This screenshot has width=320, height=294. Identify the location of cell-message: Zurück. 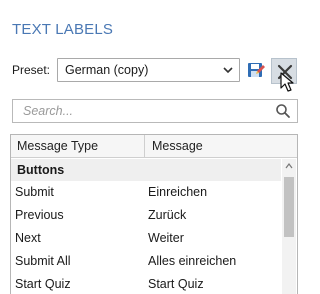
(167, 215).